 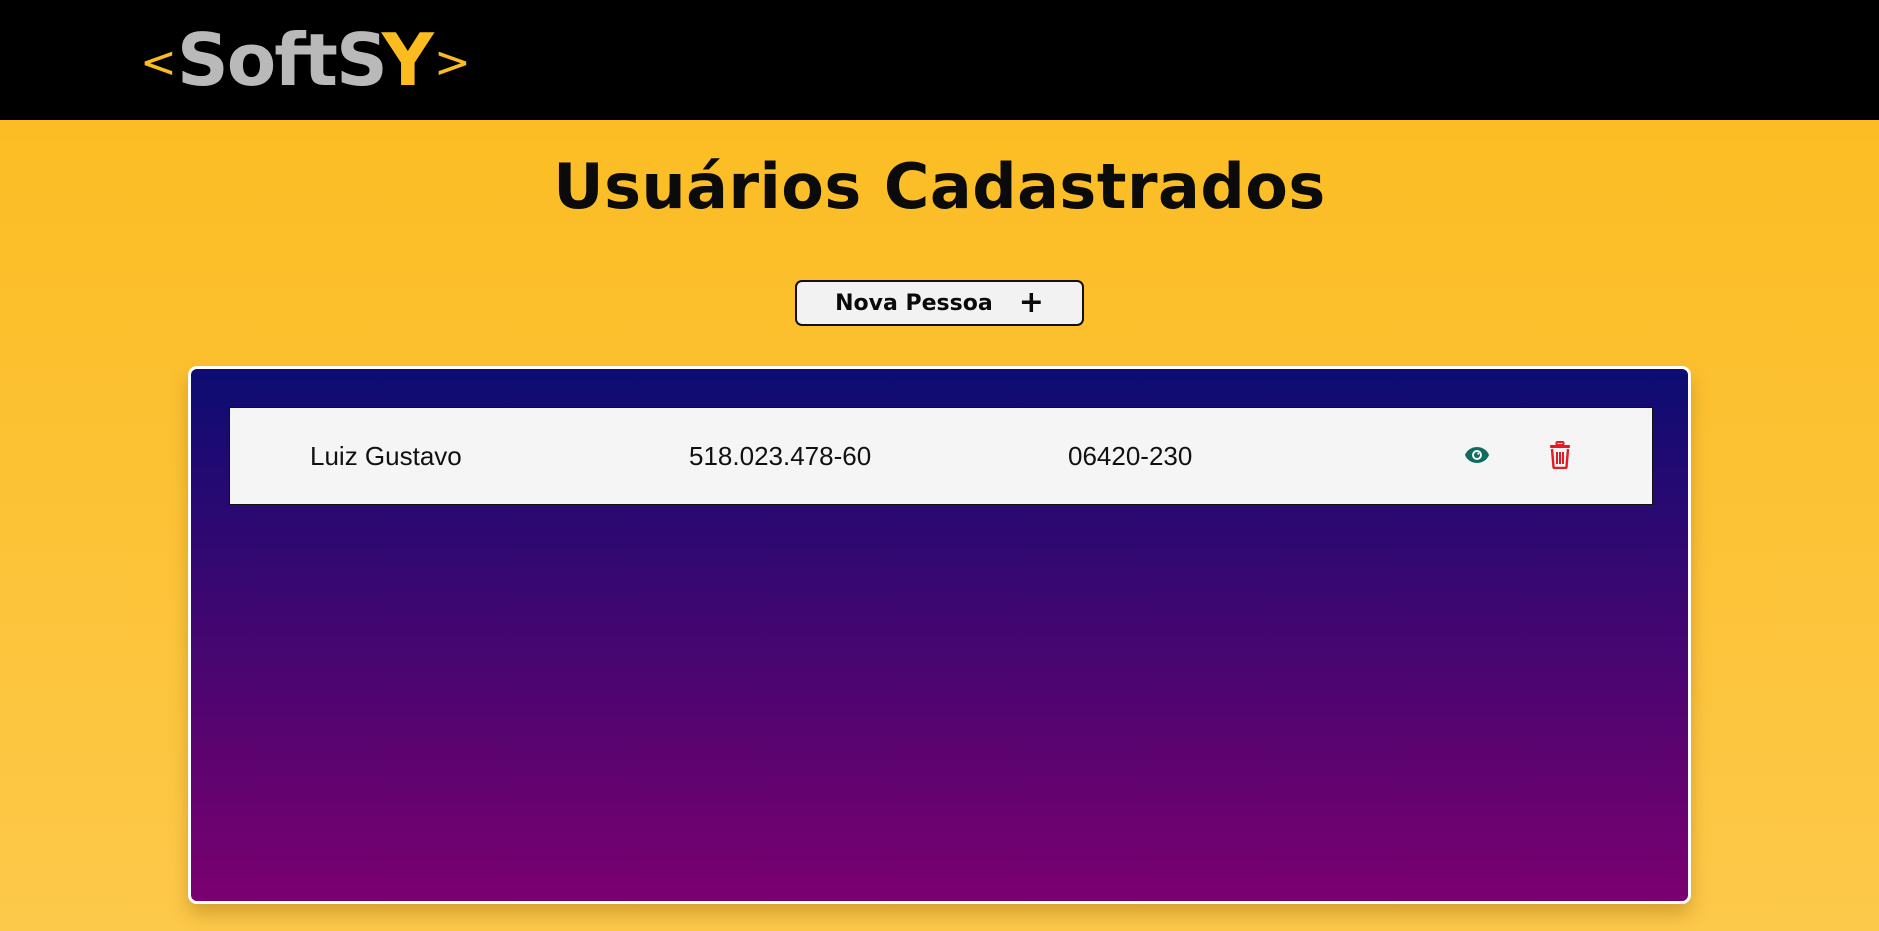 I want to click on user-name: Luiz Gustavo, so click(x=386, y=455).